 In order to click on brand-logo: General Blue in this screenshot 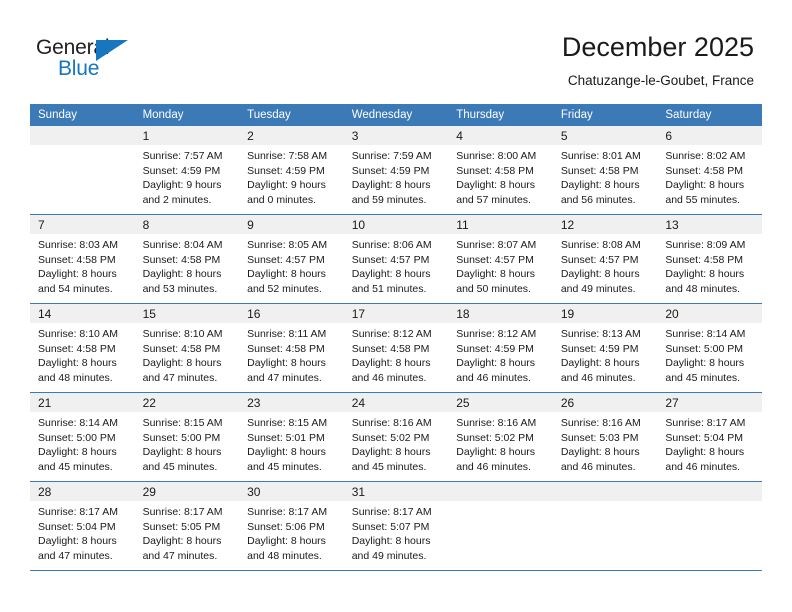, I will do `click(101, 61)`.